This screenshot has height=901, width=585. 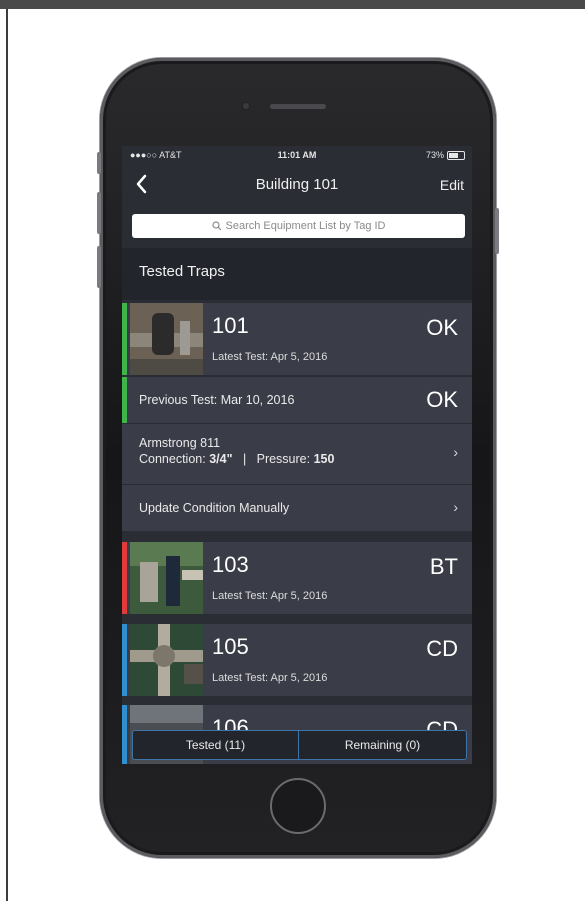 I want to click on search-icon, so click(x=216, y=226).